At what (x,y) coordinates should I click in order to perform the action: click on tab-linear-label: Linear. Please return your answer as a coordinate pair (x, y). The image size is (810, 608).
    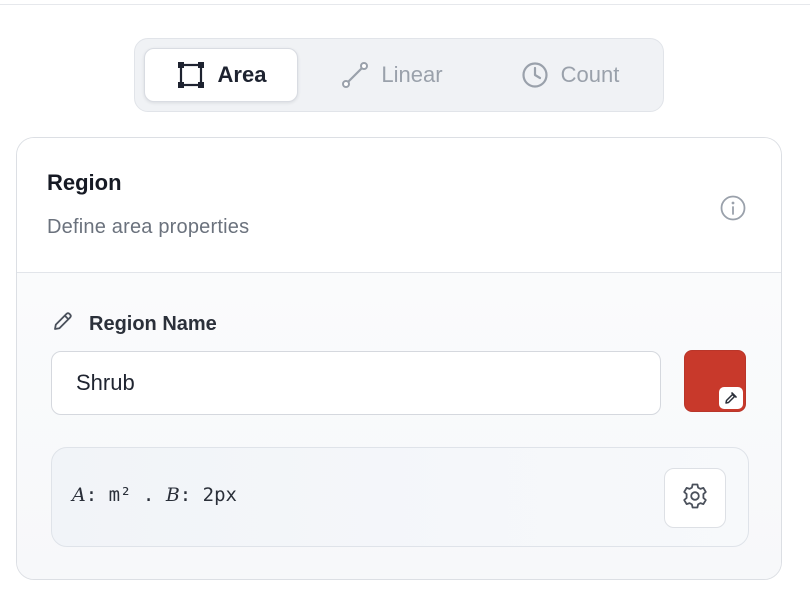
    Looking at the image, I should click on (412, 74).